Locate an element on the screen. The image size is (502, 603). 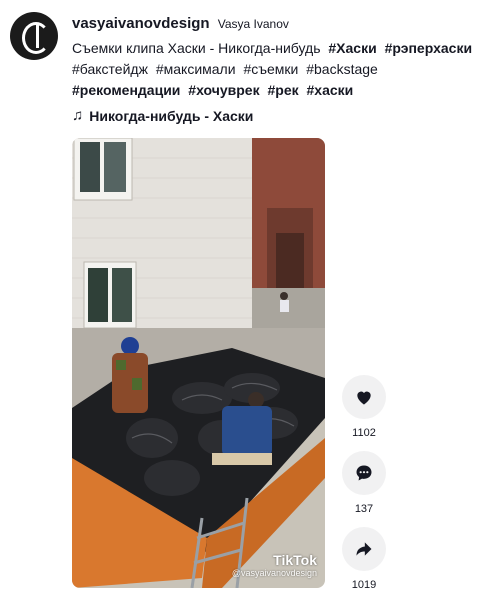
hashtag: #рекомендации is located at coordinates (126, 90).